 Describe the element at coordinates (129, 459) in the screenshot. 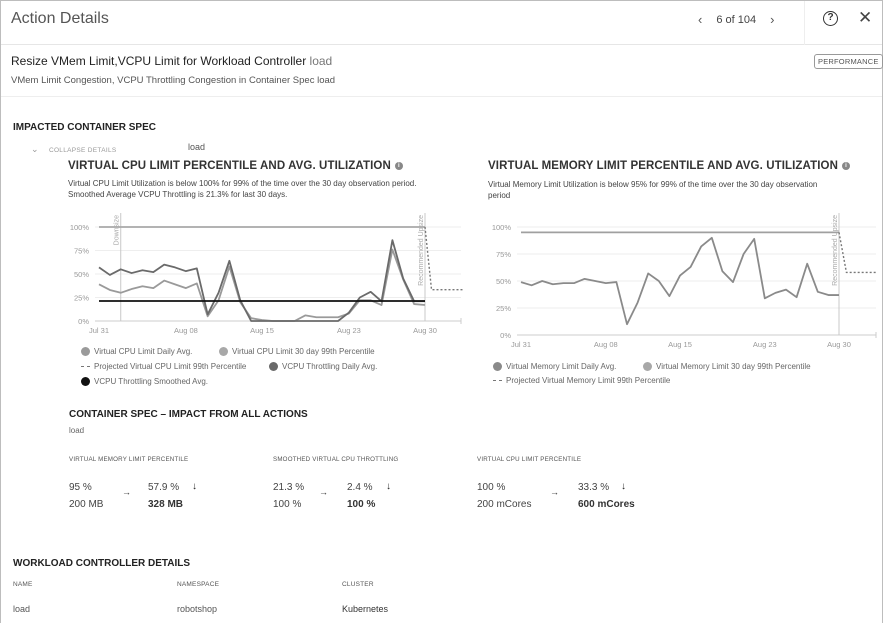

I see `metric-label: VIRTUAL MEMORY LIMIT PERCENTILE` at that location.